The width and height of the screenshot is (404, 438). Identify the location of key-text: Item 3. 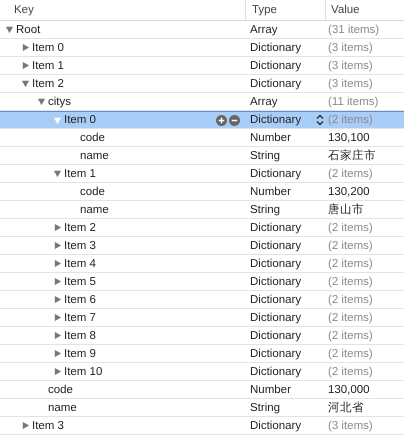
(80, 246).